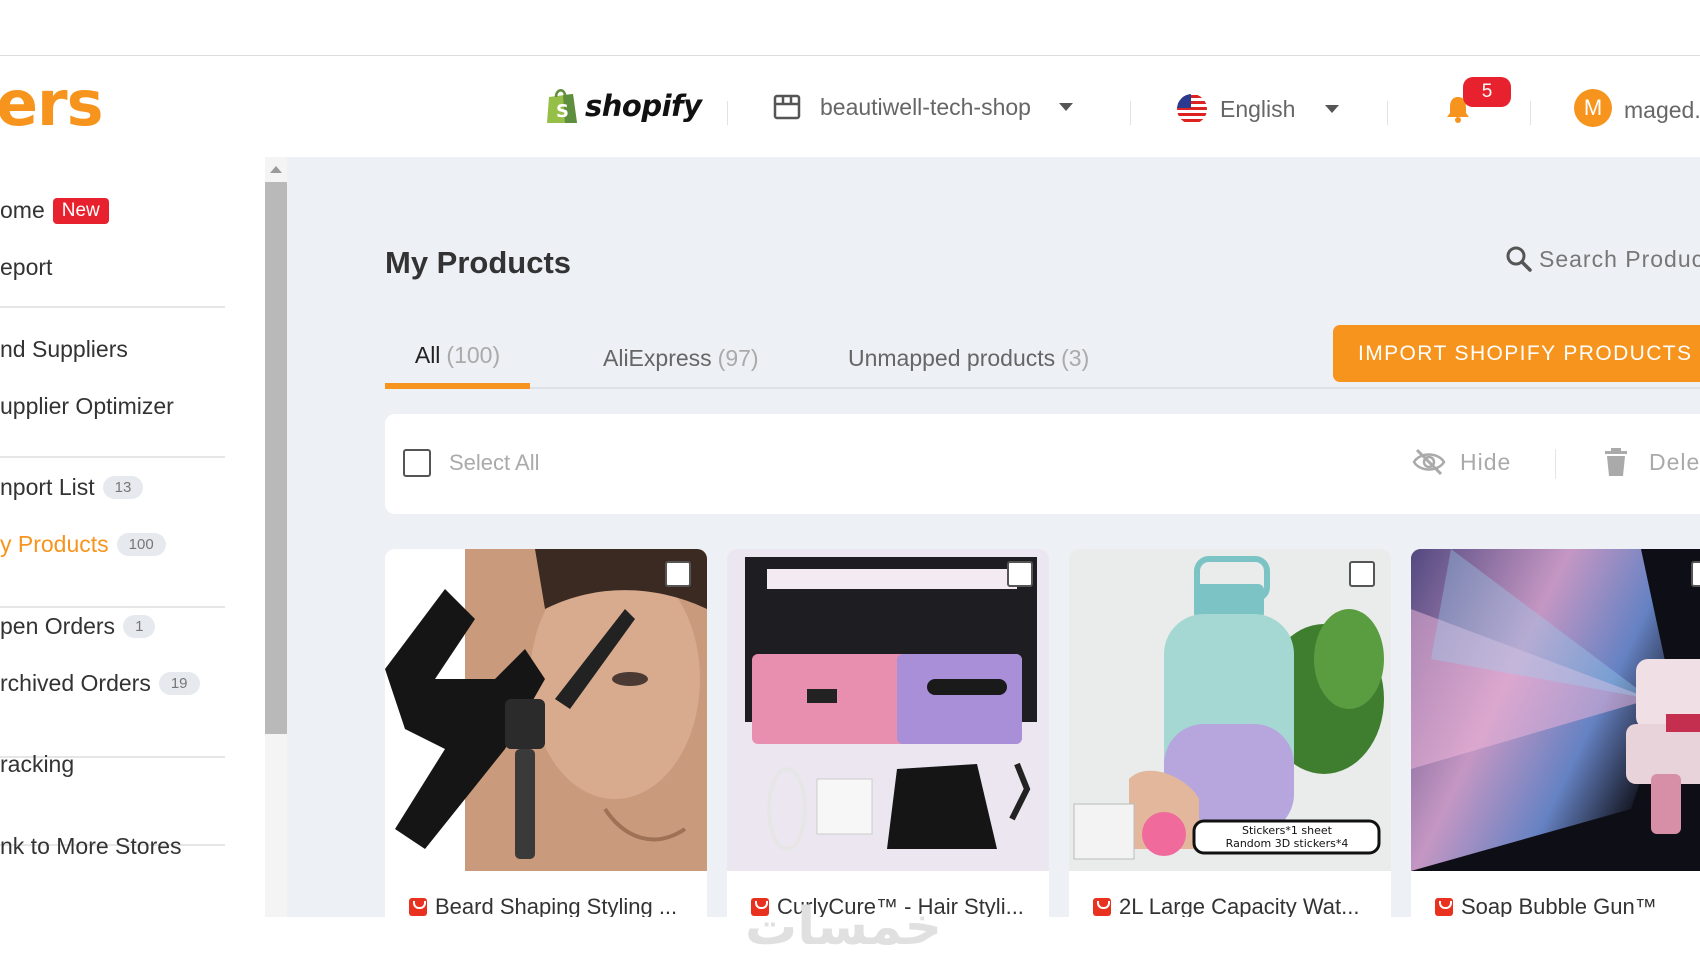 The height and width of the screenshot is (970, 1700). I want to click on sidebar-item-tracking: racking, so click(37, 764).